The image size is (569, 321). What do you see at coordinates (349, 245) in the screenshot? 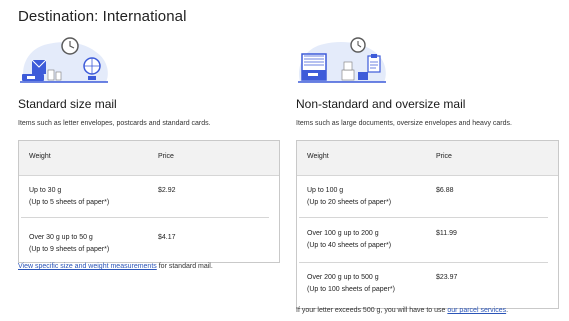
I see `weight-note: (Up to 40 sheets of paper*)` at bounding box center [349, 245].